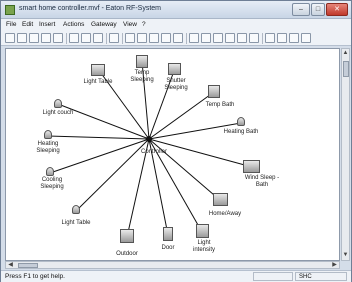  I want to click on menu-actions: Actions, so click(73, 24).